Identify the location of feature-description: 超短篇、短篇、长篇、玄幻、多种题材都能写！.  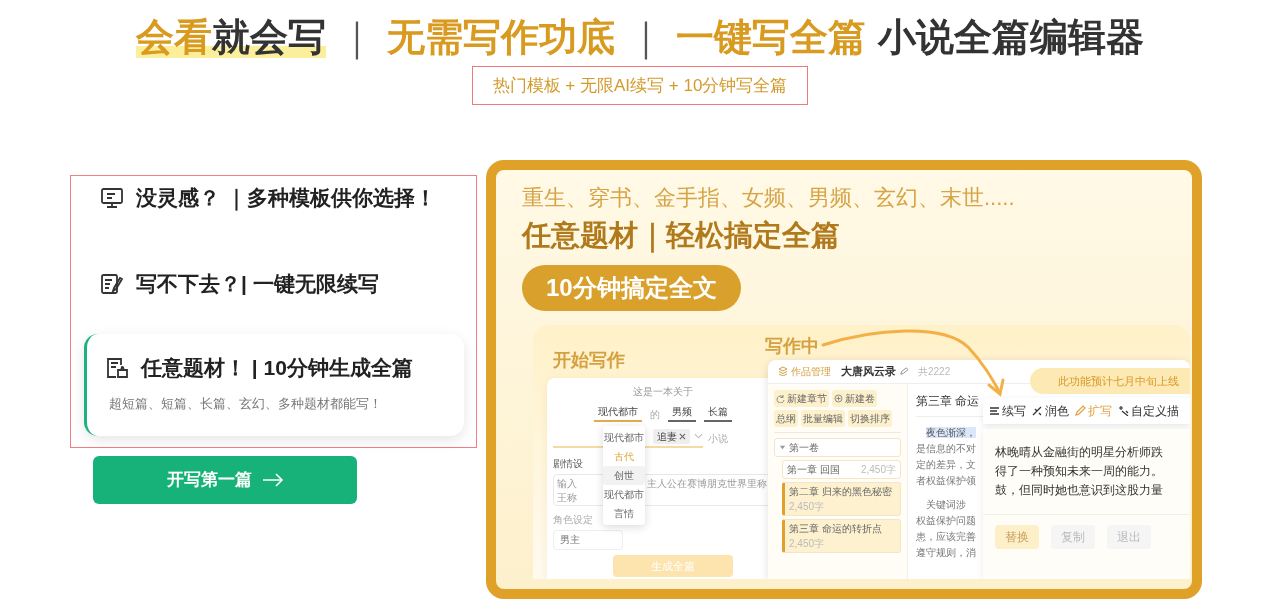
(246, 404).